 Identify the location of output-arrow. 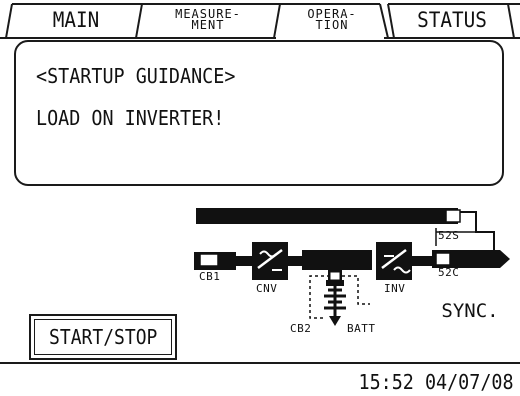
(505, 259).